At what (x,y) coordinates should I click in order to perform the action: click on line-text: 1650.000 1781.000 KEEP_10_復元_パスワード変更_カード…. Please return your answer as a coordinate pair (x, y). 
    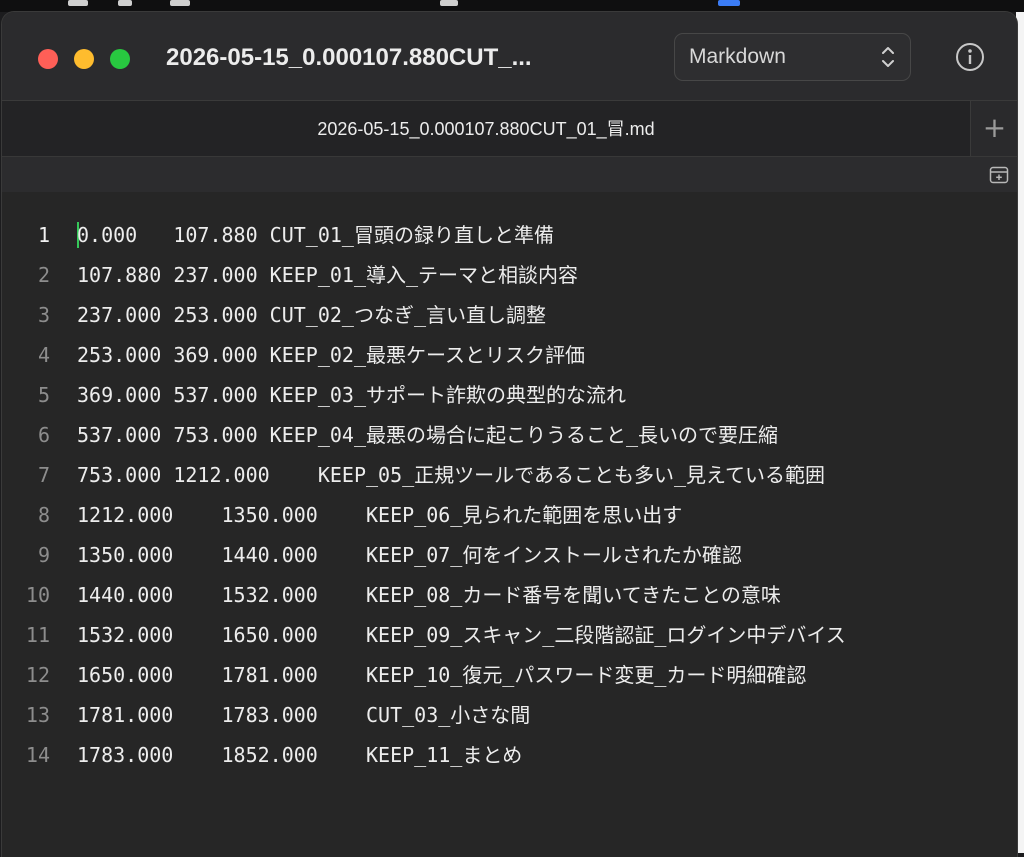
    Looking at the image, I should click on (441, 675).